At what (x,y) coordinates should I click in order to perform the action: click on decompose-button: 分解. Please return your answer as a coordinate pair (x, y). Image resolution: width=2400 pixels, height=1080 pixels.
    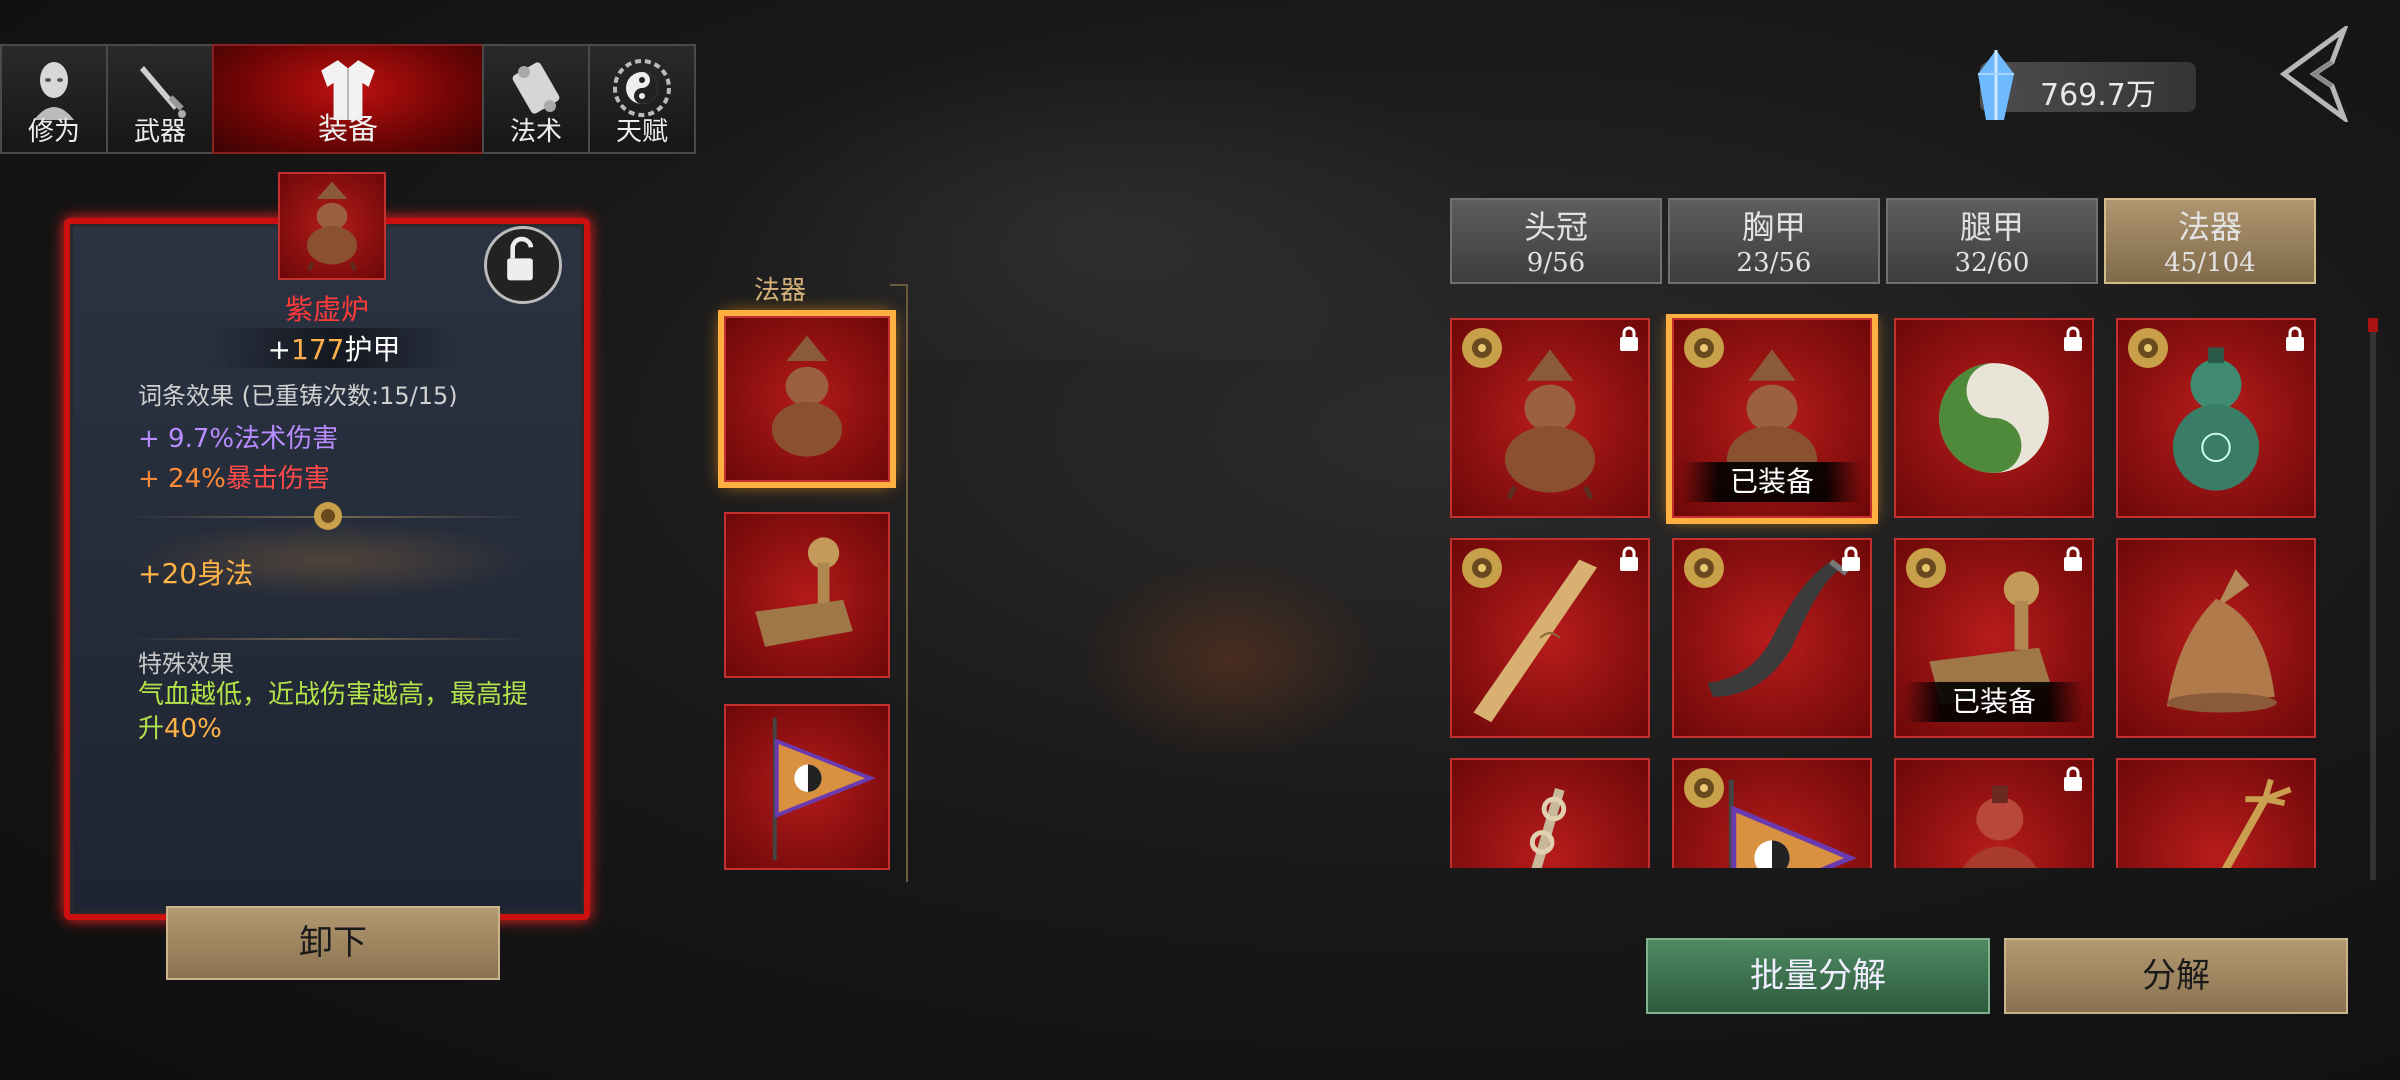
    Looking at the image, I should click on (2176, 976).